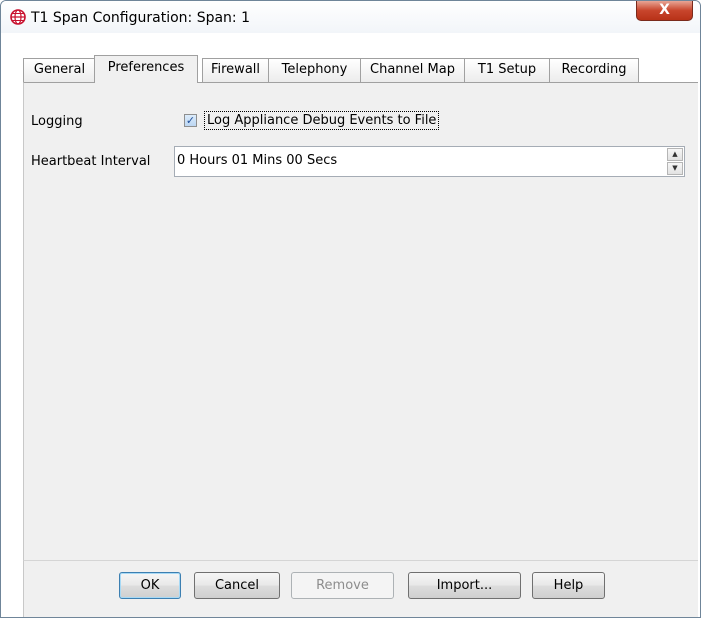  I want to click on spin-up-arrow-icon: ▲, so click(675, 154).